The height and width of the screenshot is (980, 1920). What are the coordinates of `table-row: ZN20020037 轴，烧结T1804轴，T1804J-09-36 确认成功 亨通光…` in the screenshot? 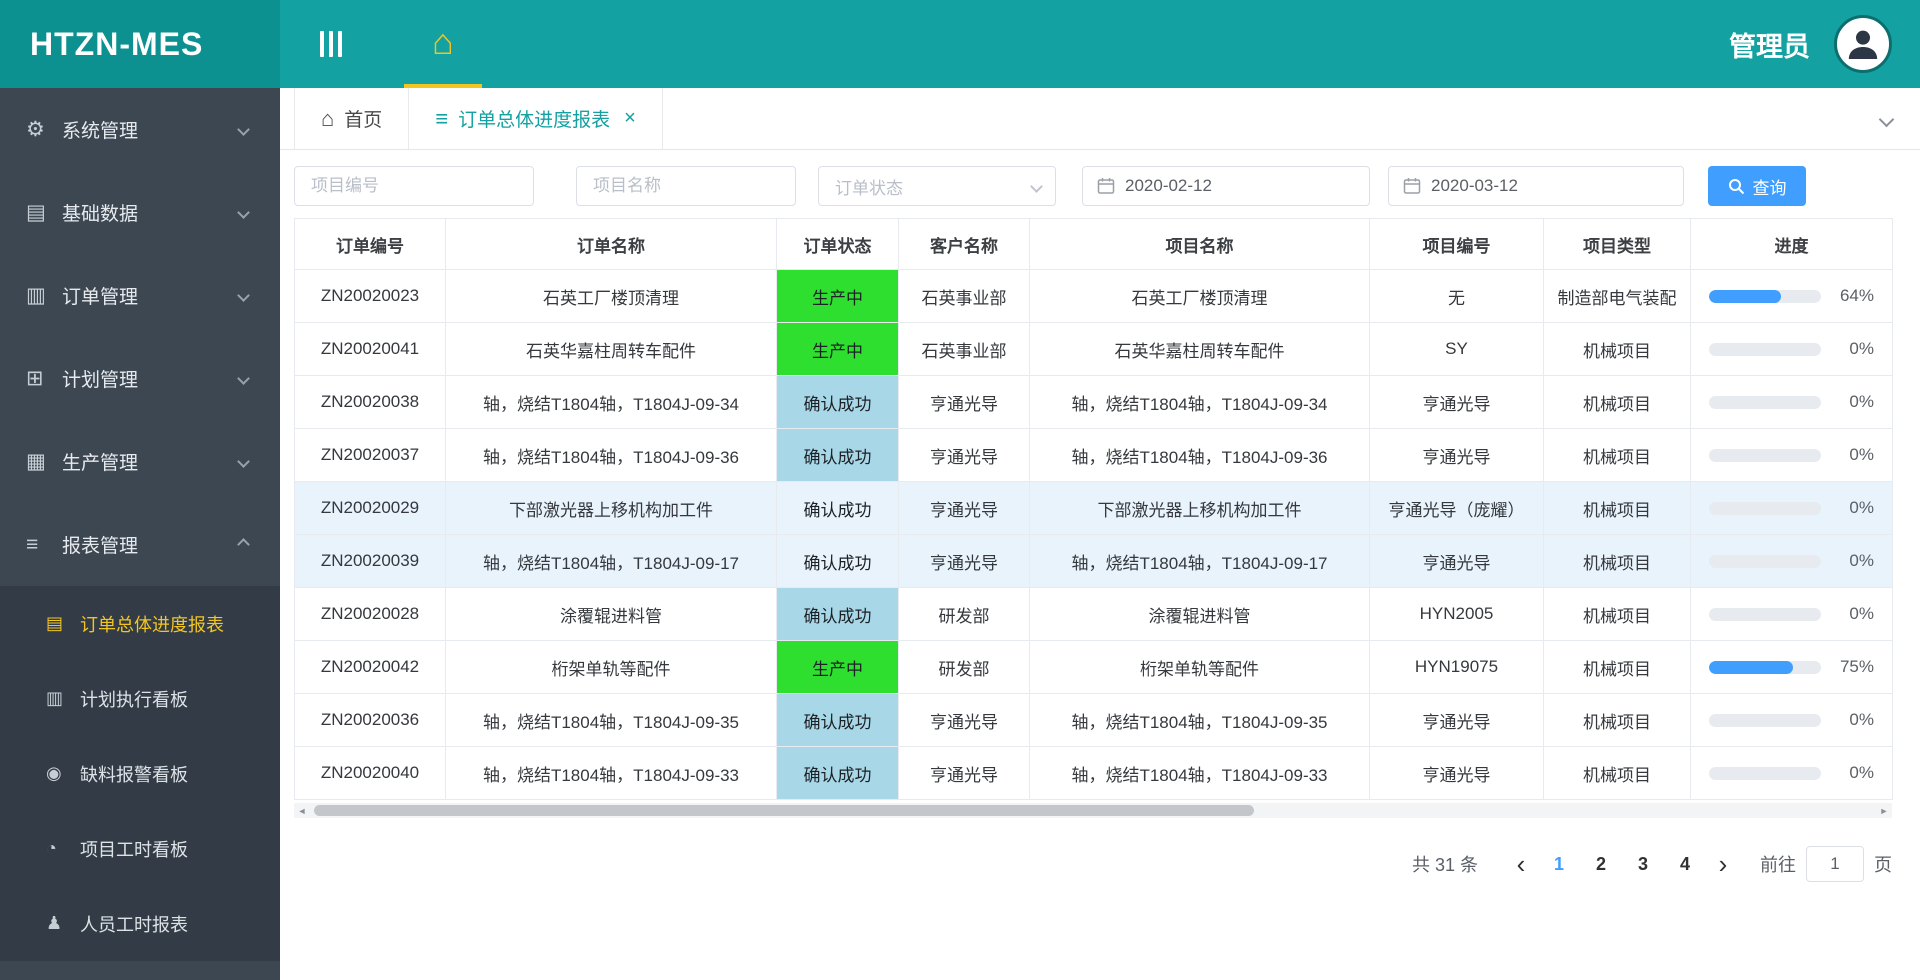 It's located at (1093, 455).